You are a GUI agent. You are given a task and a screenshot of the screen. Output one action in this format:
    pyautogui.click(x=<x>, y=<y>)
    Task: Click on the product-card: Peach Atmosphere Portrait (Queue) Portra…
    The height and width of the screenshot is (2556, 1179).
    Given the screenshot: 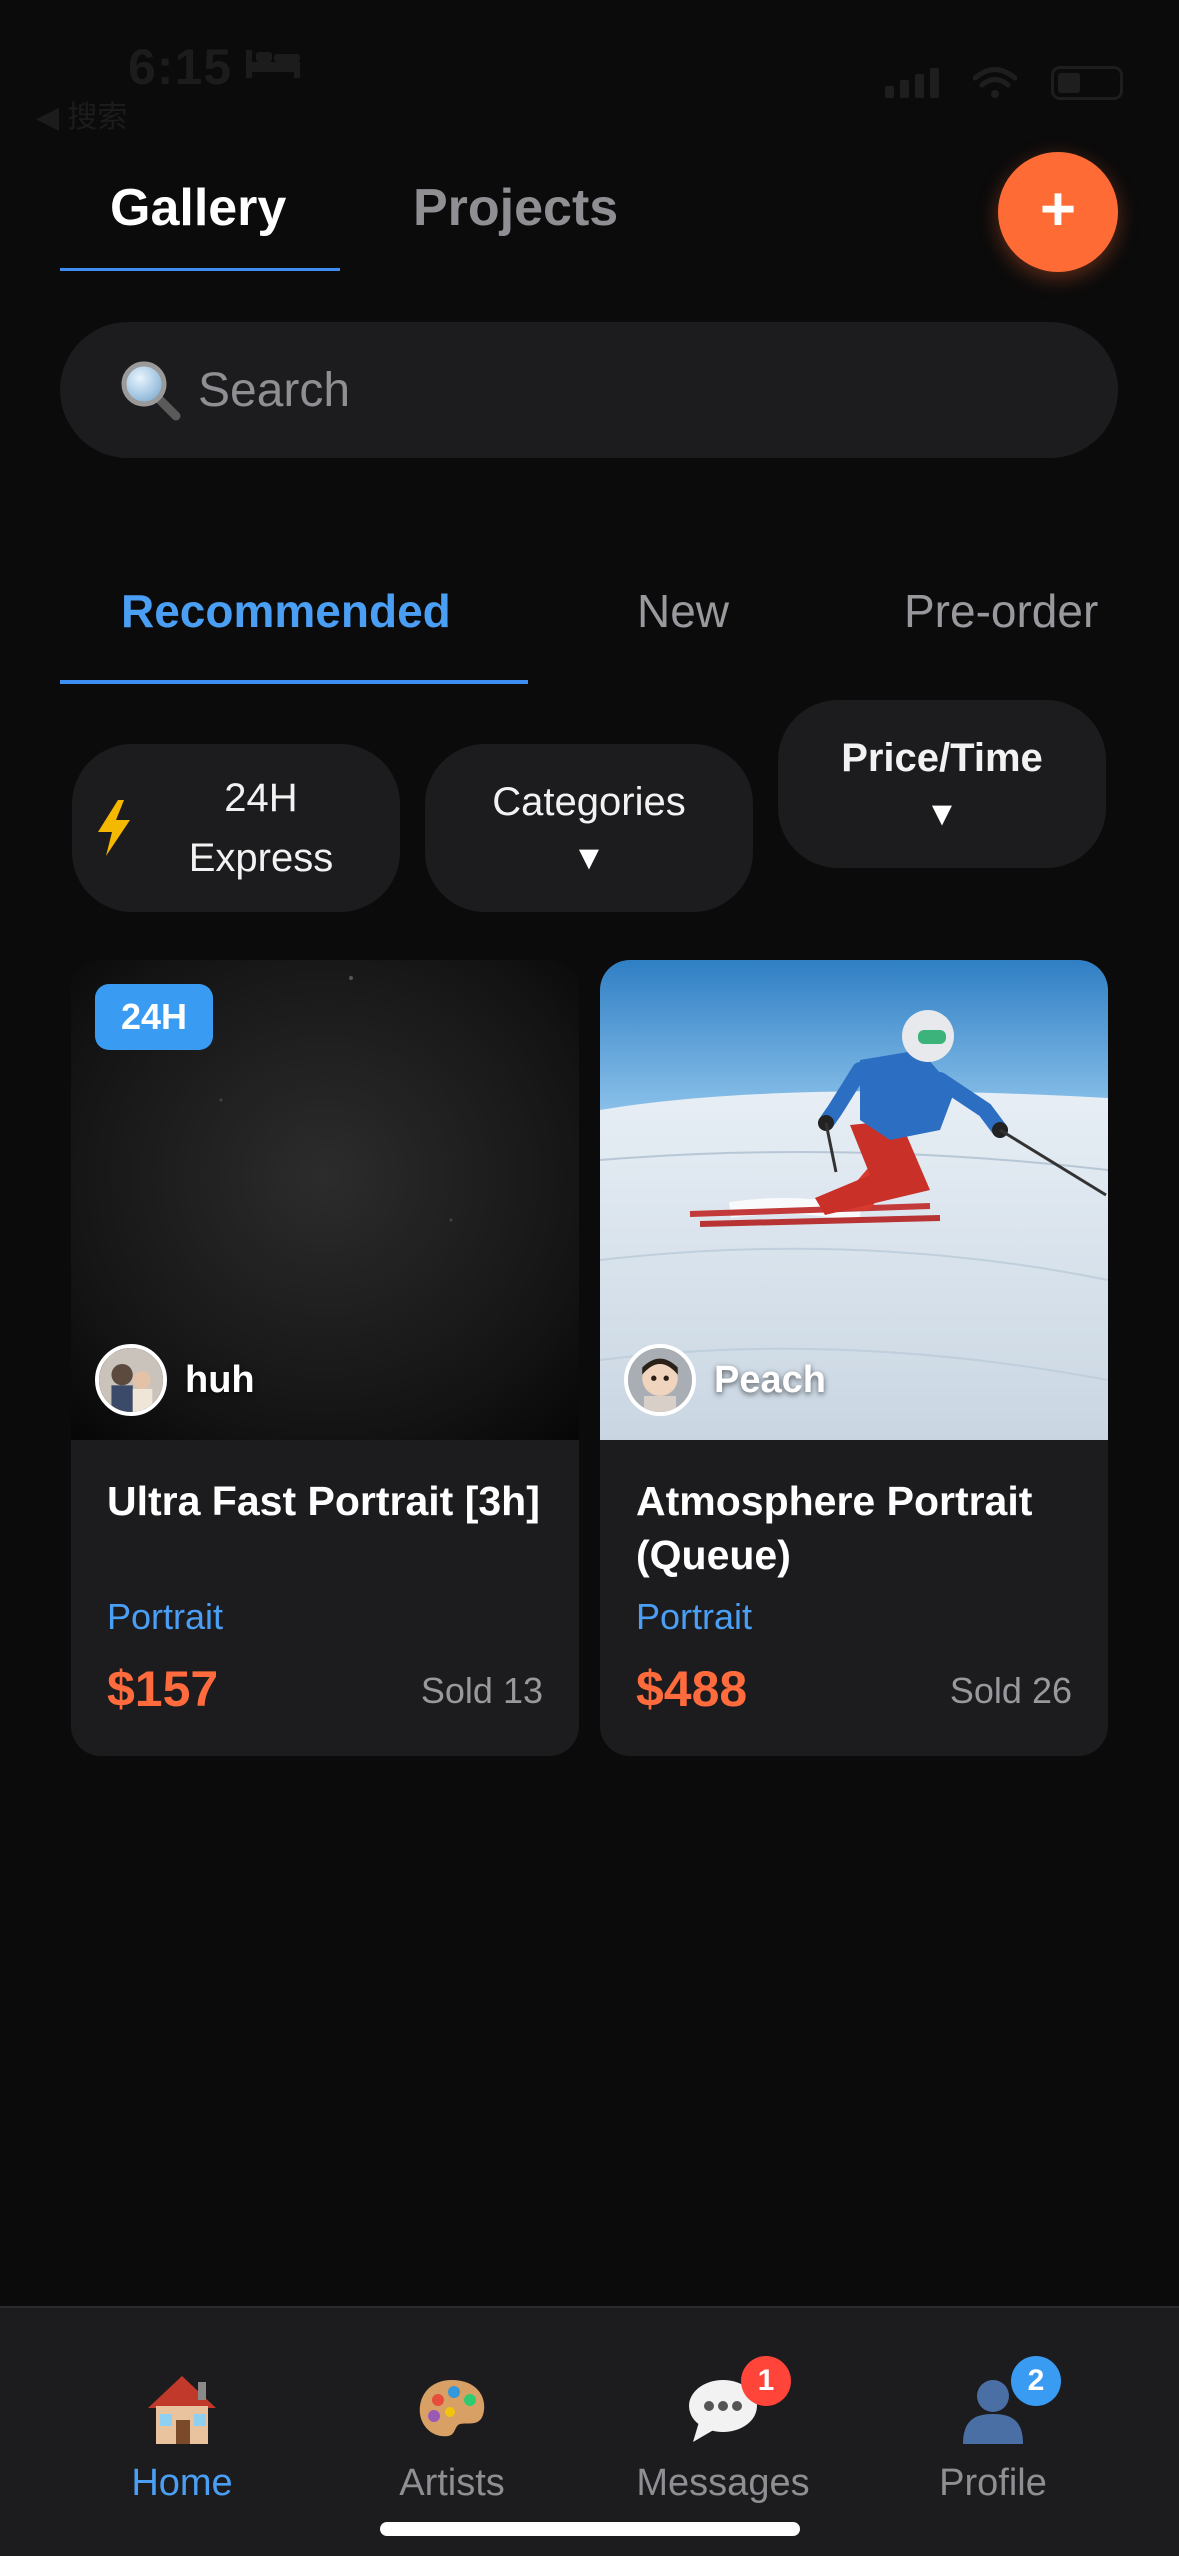 What is the action you would take?
    pyautogui.click(x=854, y=1358)
    